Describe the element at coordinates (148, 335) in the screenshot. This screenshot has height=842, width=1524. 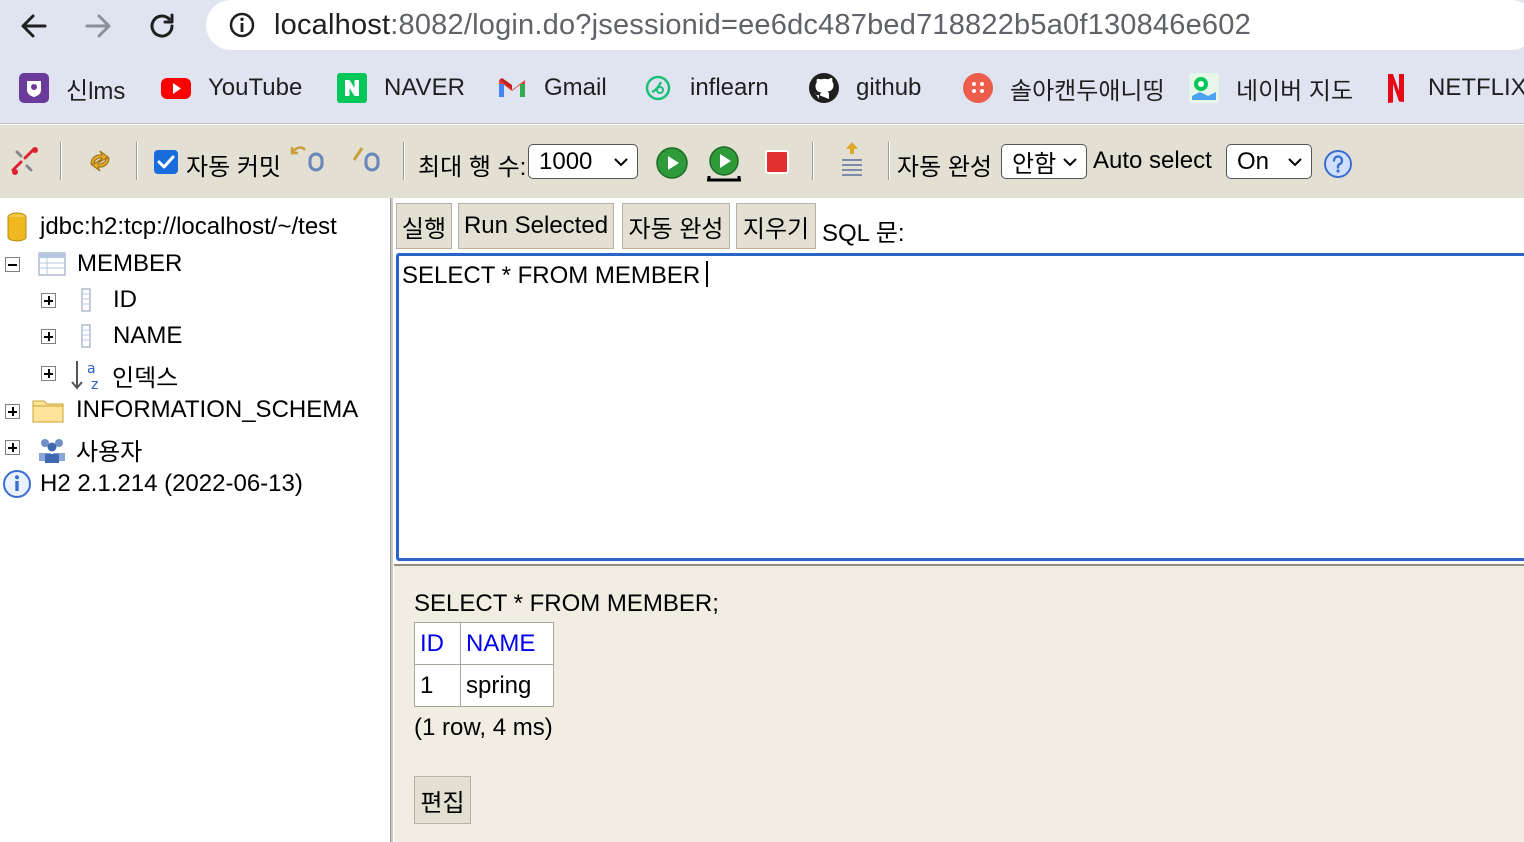
I see `column-name: NAME` at that location.